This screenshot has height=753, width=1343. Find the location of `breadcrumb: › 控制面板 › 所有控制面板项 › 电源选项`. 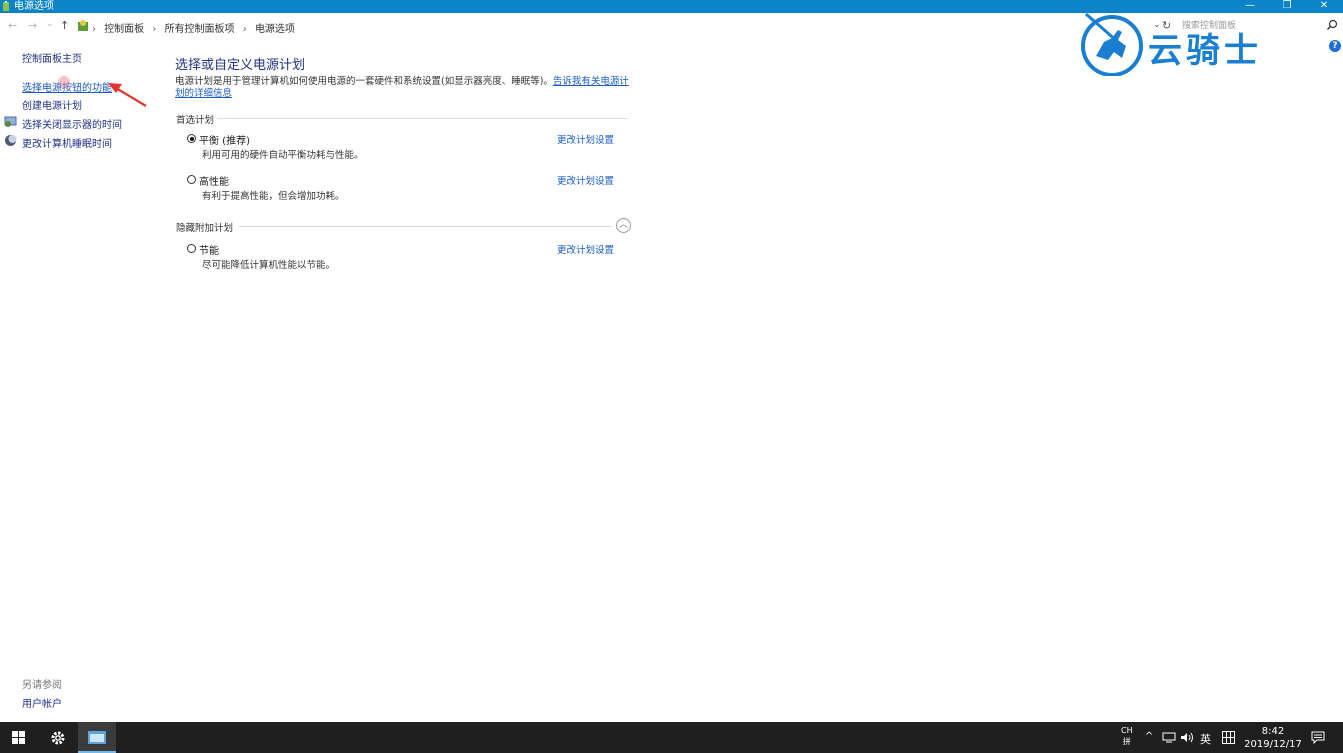

breadcrumb: › 控制面板 › 所有控制面板项 › 电源选项 is located at coordinates (196, 27).